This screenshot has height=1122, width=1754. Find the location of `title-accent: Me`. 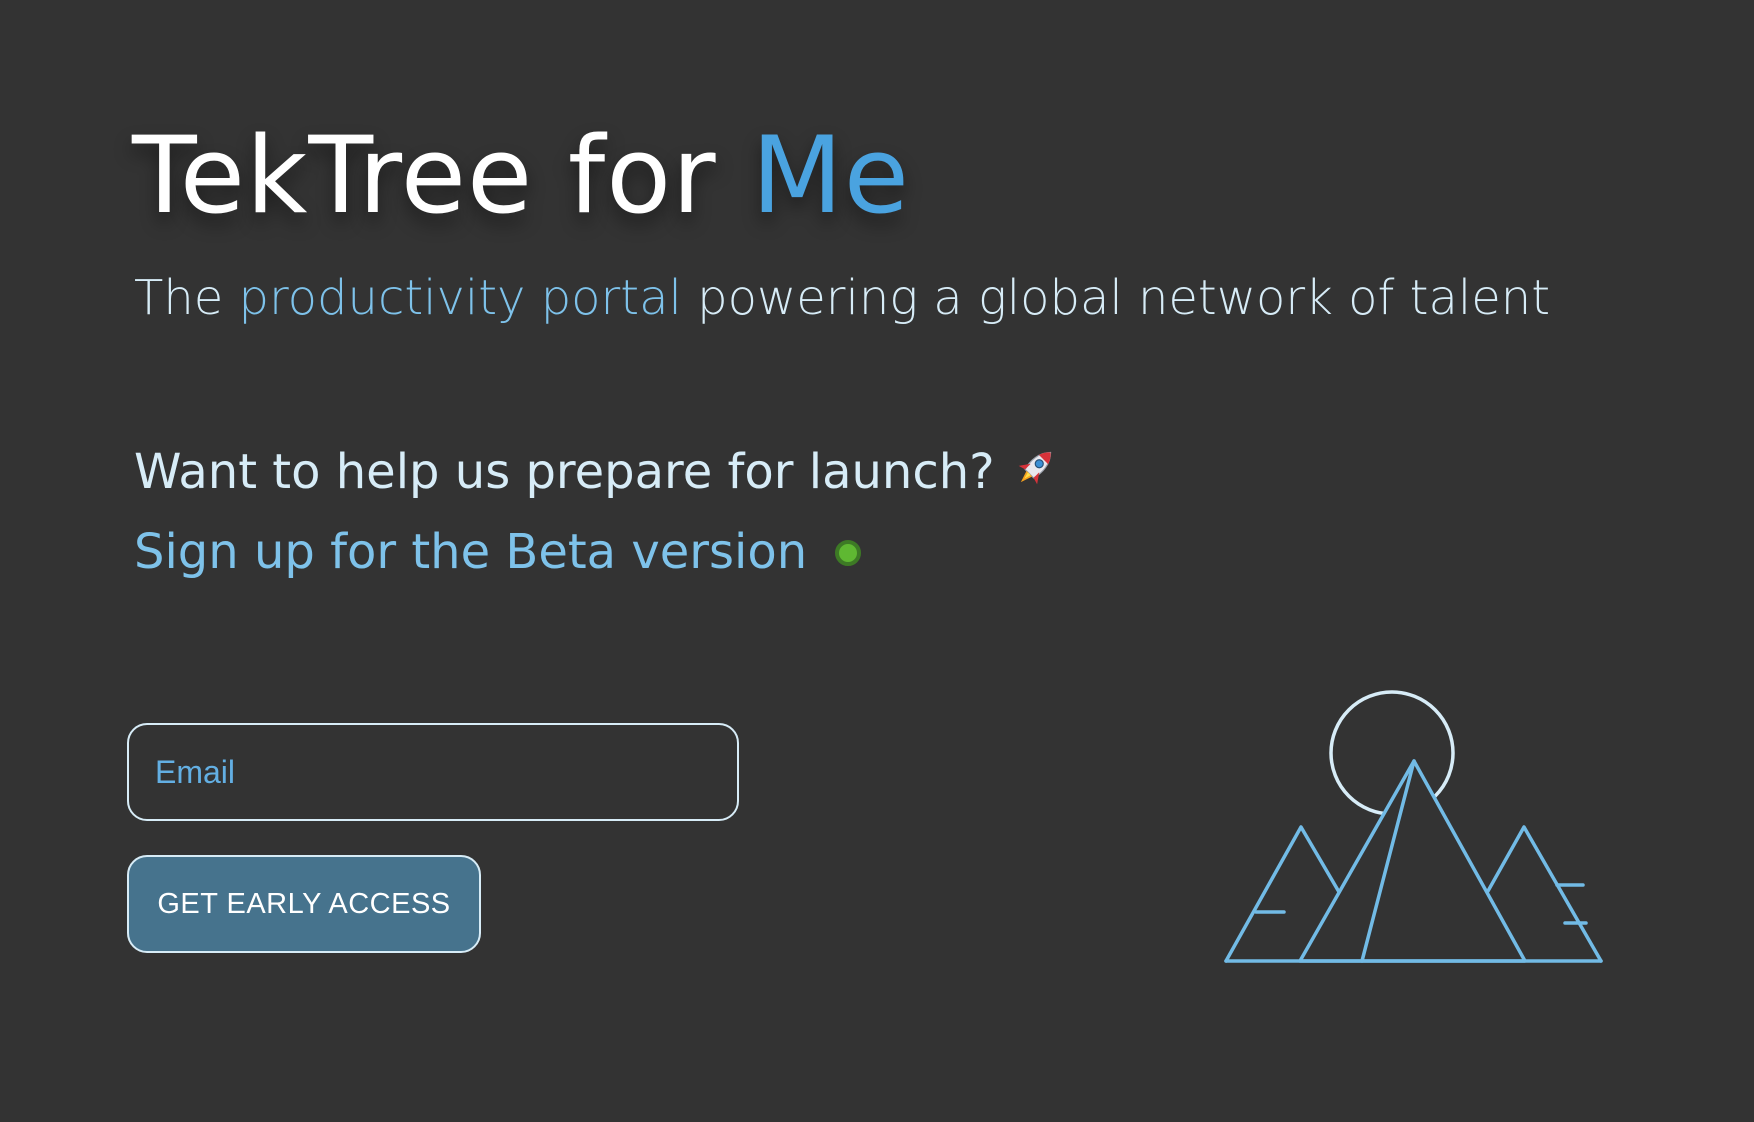

title-accent: Me is located at coordinates (830, 175).